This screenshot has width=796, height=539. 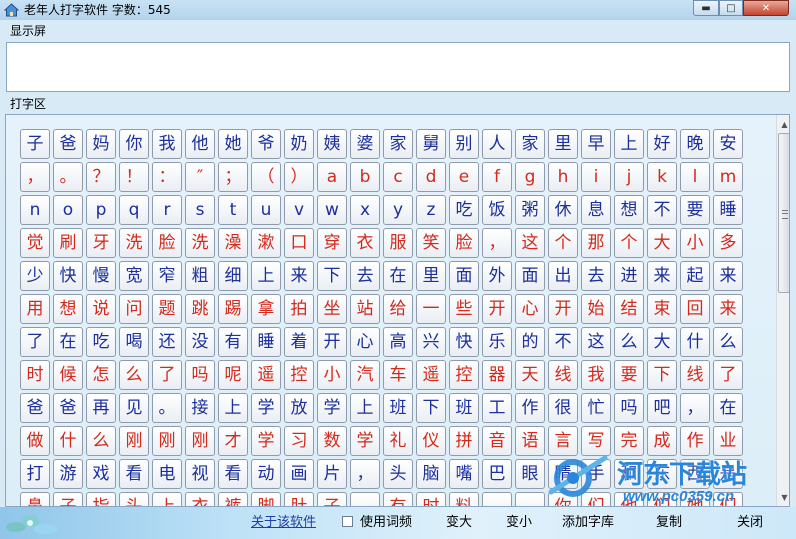 What do you see at coordinates (431, 342) in the screenshot?
I see `char-key: 兴` at bounding box center [431, 342].